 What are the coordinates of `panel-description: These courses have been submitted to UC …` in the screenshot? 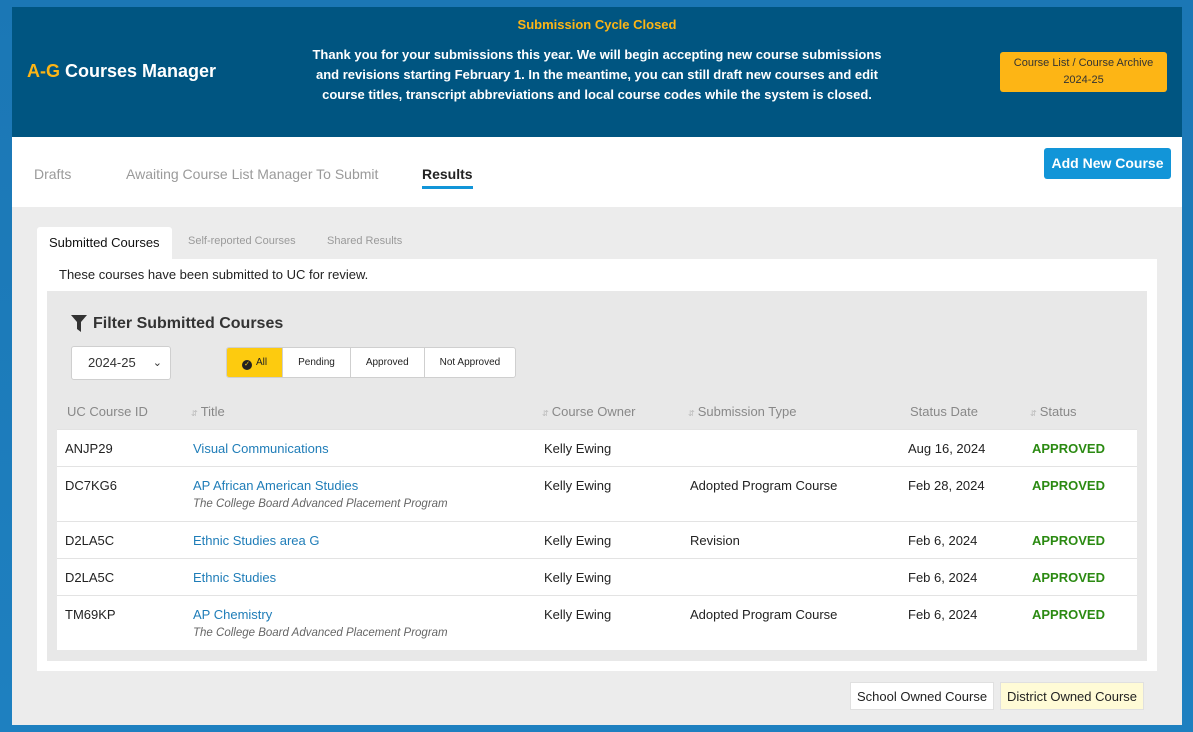 It's located at (214, 274).